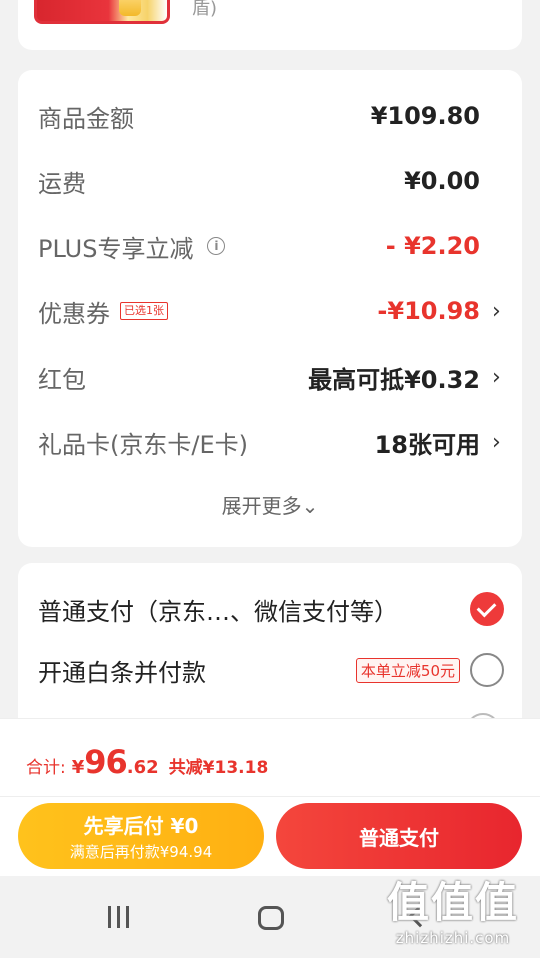  I want to click on total-summary: 合计: ¥ 96 .62 共减¥13.18, so click(147, 762).